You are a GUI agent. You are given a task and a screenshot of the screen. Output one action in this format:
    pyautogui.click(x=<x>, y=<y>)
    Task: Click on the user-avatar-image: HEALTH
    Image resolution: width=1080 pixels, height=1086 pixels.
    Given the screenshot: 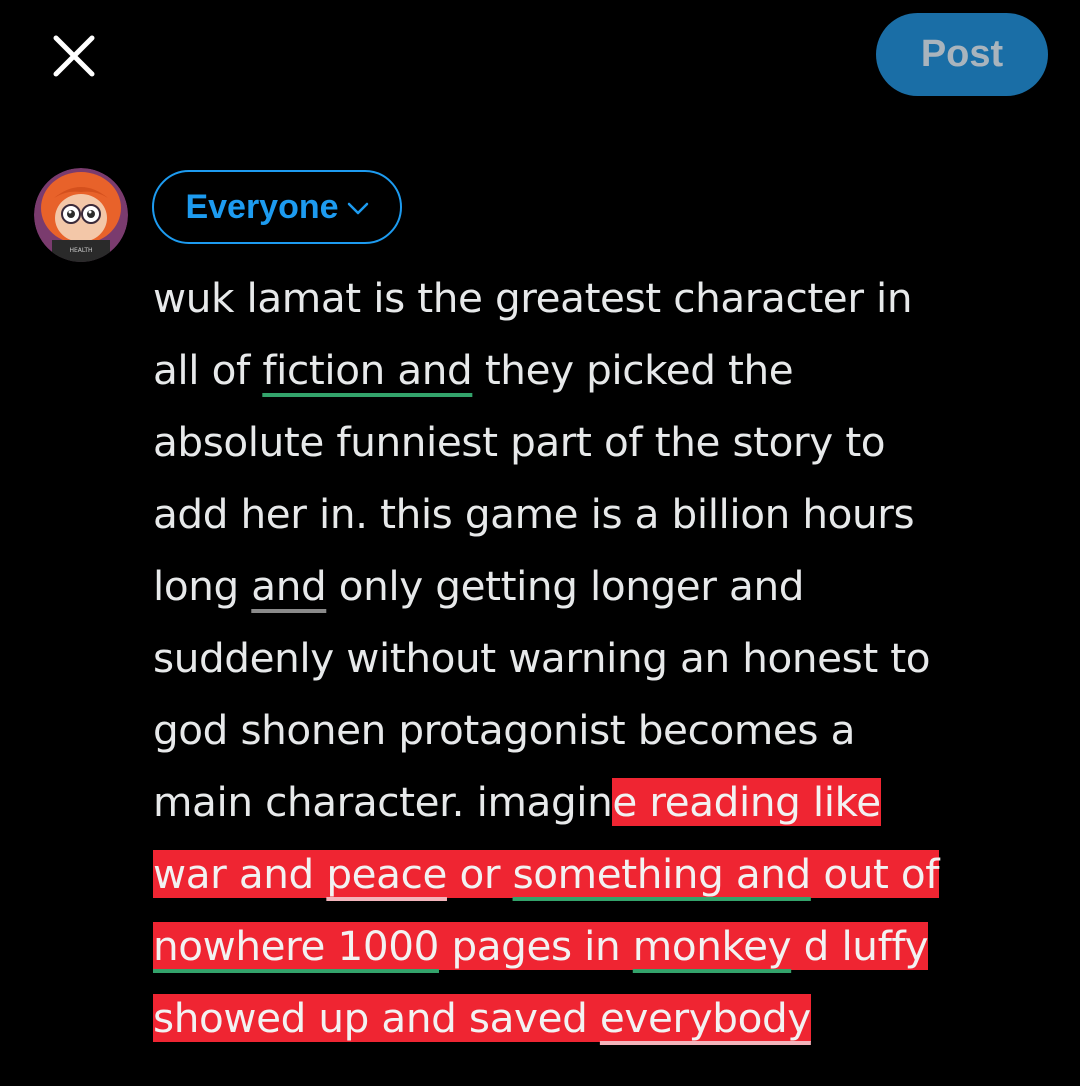 What is the action you would take?
    pyautogui.click(x=81, y=215)
    